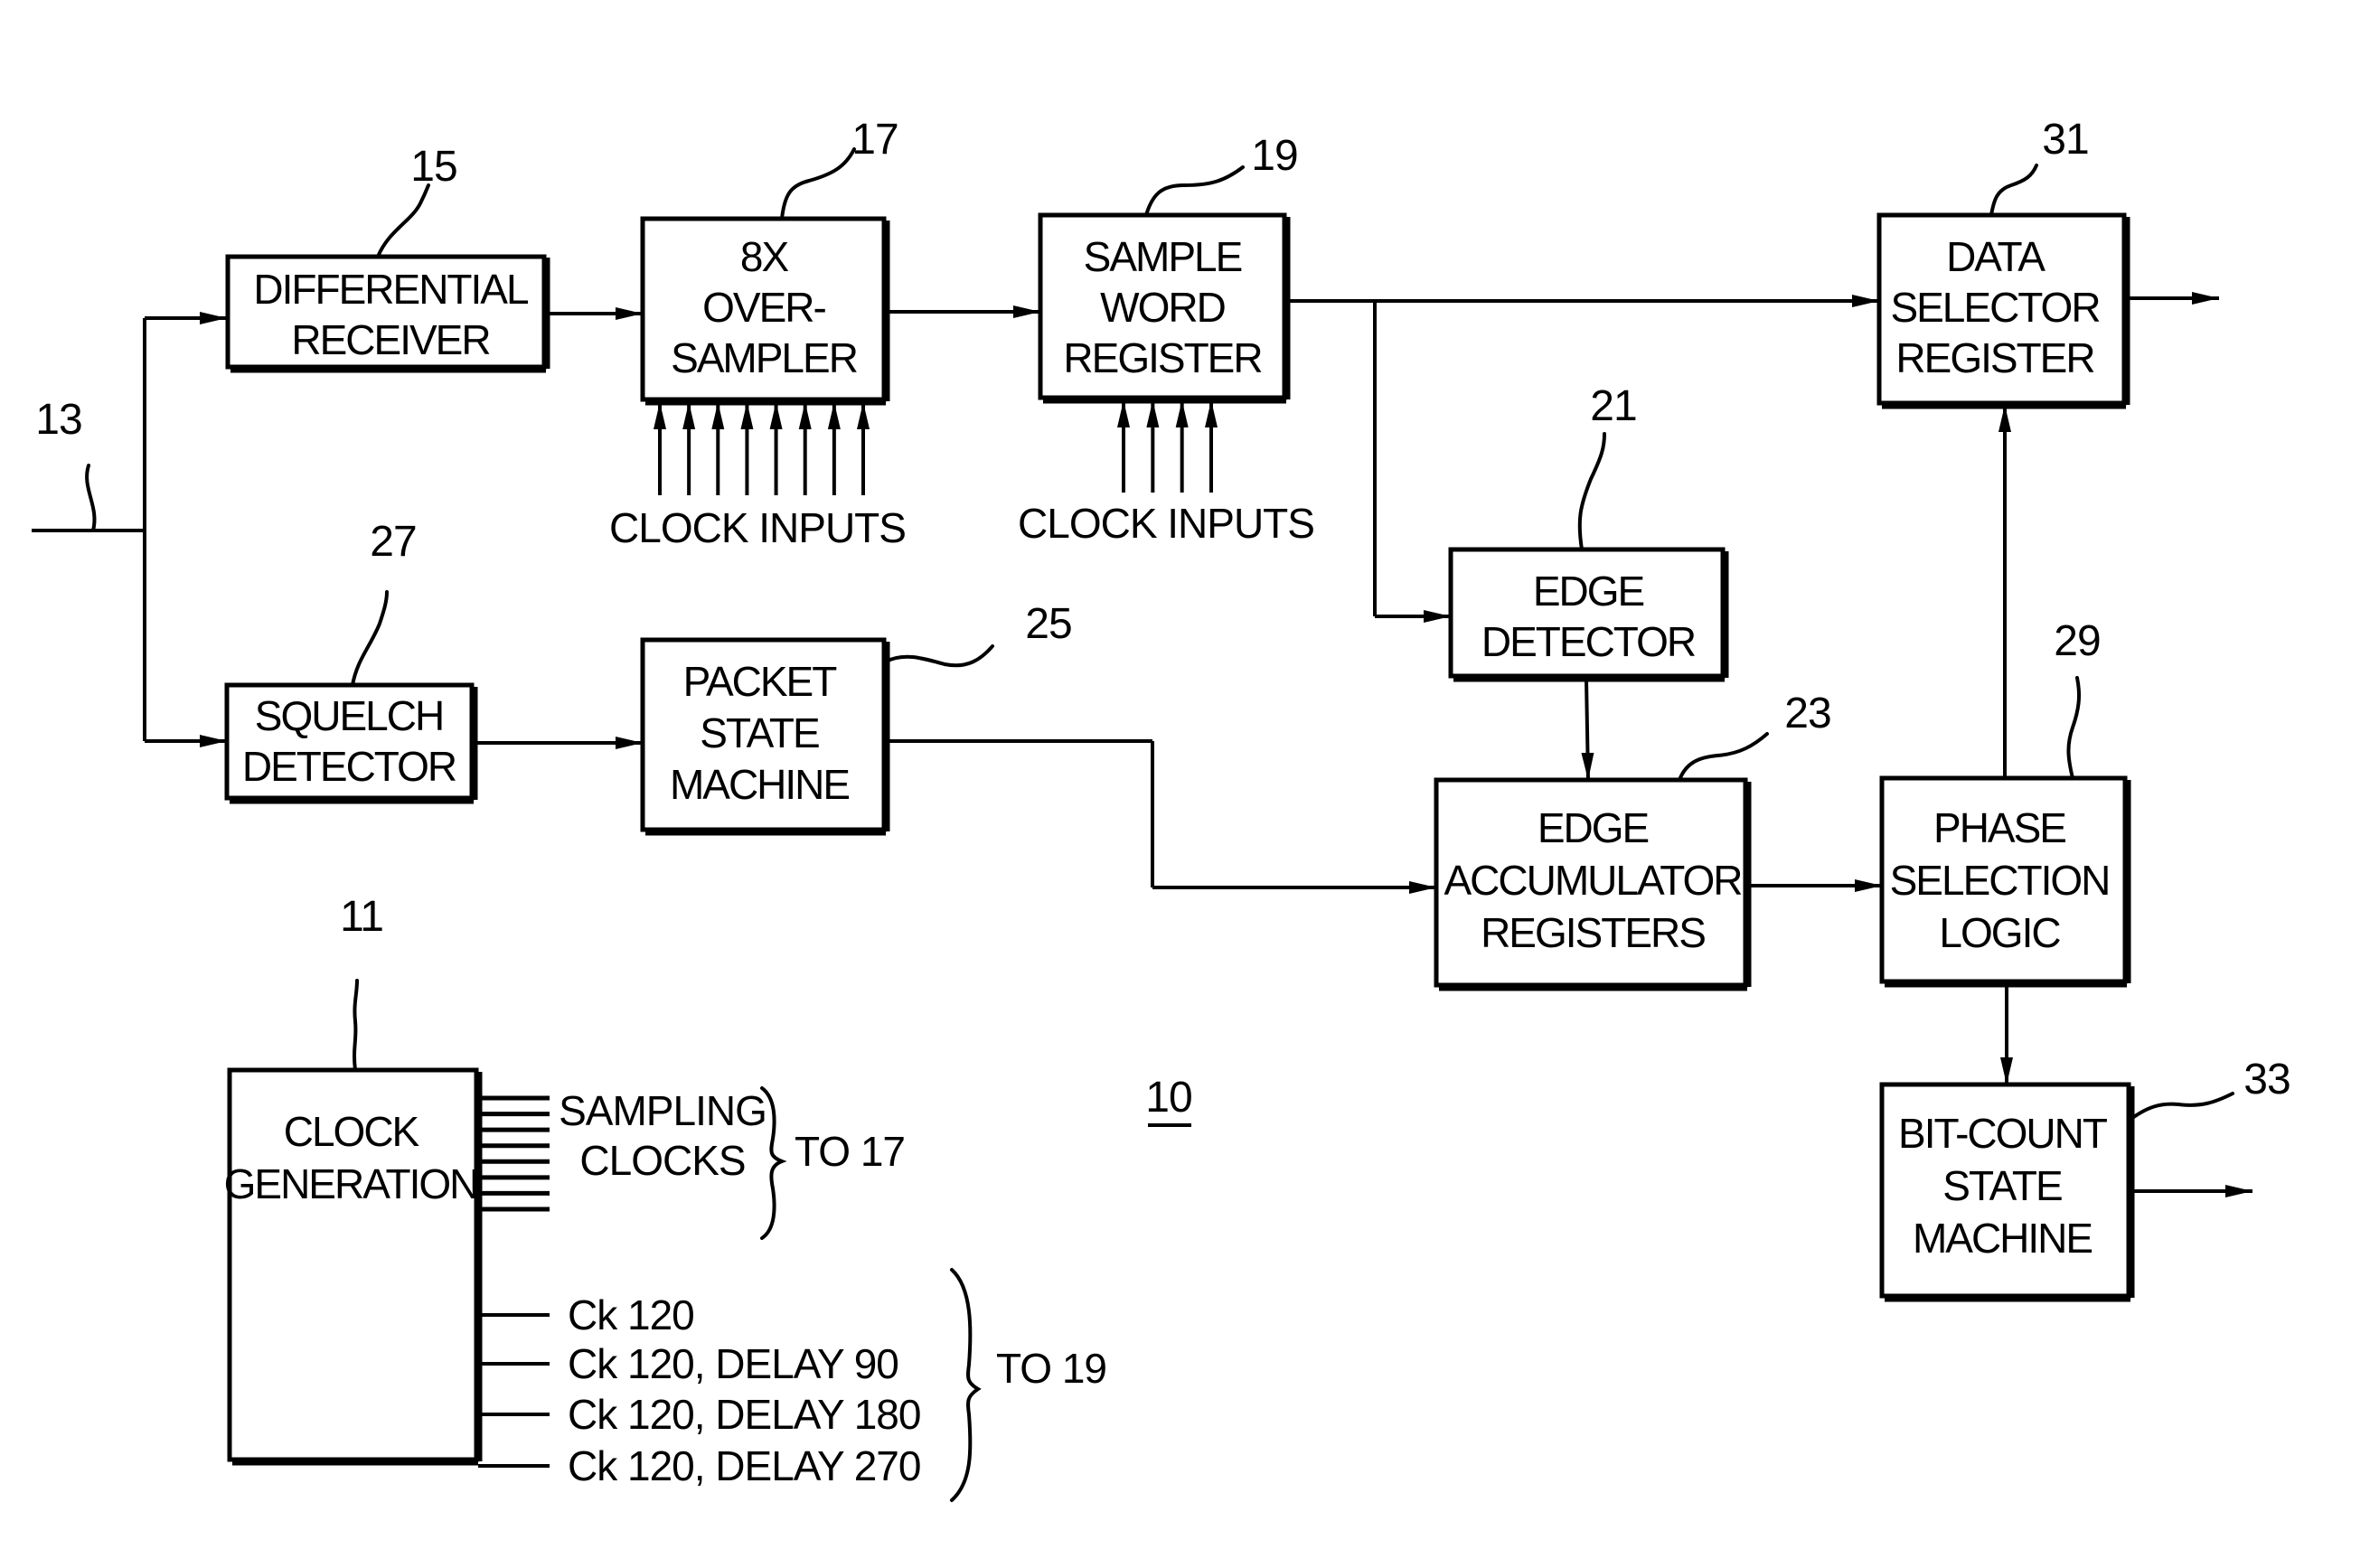  What do you see at coordinates (433, 167) in the screenshot?
I see `ref-15: 15` at bounding box center [433, 167].